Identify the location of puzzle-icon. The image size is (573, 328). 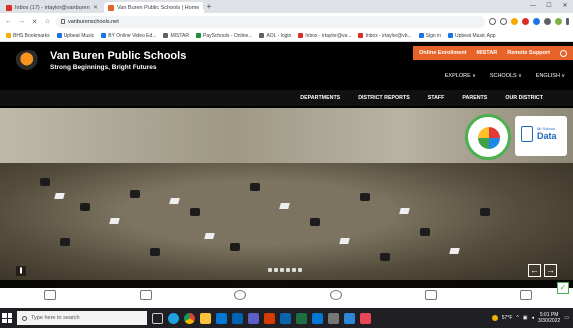
(547, 21).